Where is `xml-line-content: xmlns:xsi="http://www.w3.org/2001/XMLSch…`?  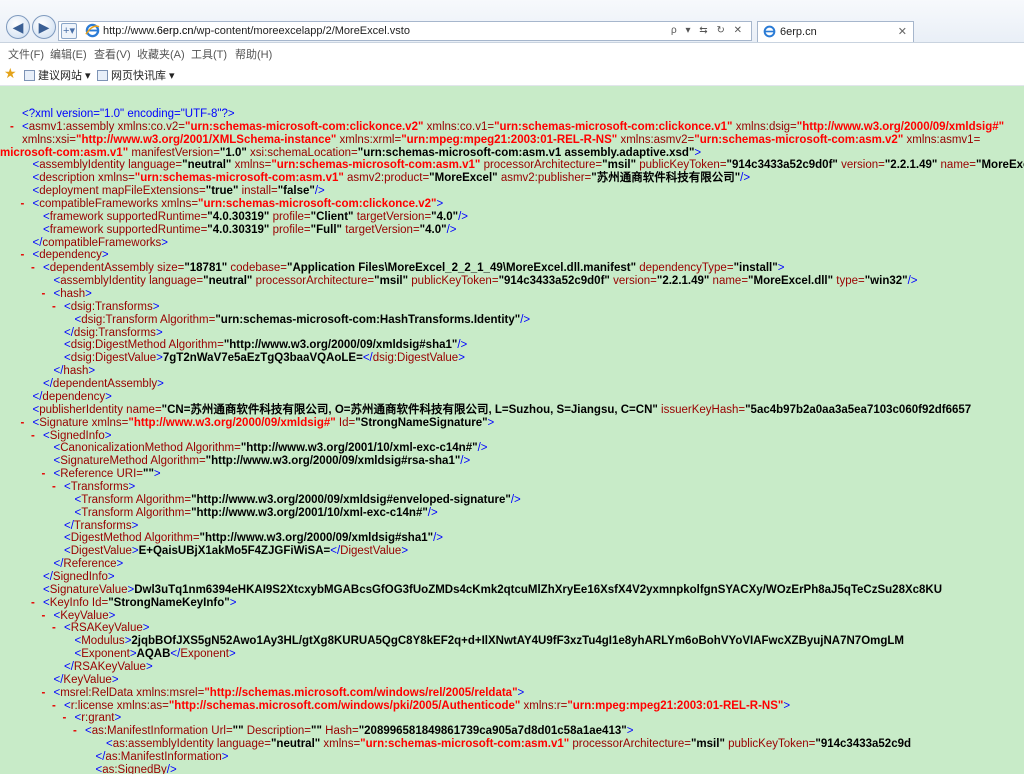
xml-line-content: xmlns:xsi="http://www.w3.org/2001/XMLSch… is located at coordinates (501, 139).